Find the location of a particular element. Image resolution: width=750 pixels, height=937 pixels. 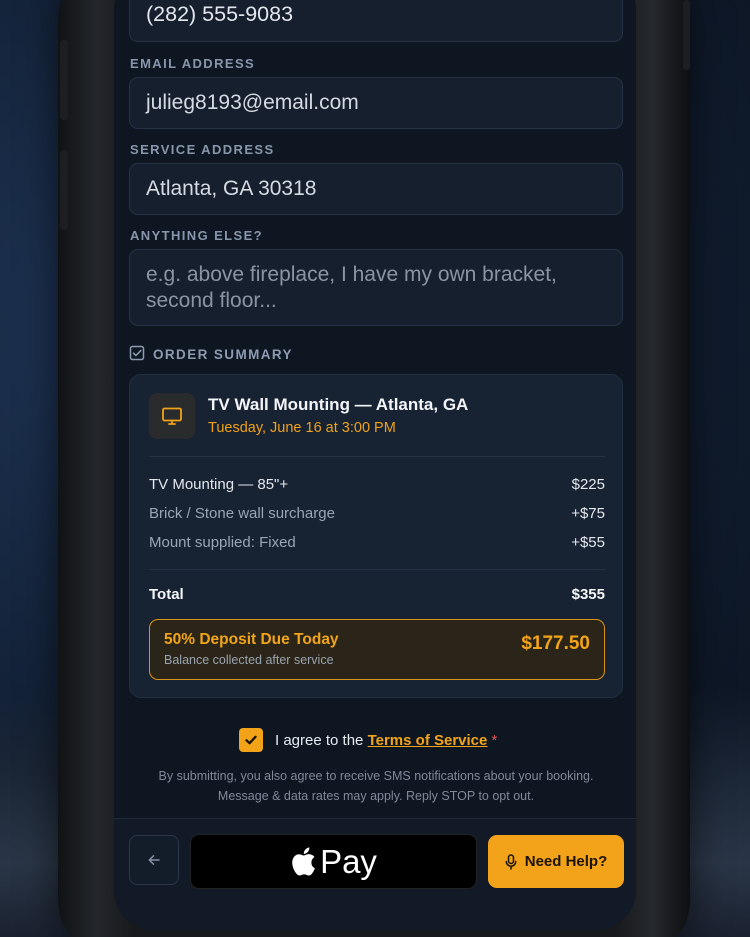

microphone-icon is located at coordinates (511, 861).